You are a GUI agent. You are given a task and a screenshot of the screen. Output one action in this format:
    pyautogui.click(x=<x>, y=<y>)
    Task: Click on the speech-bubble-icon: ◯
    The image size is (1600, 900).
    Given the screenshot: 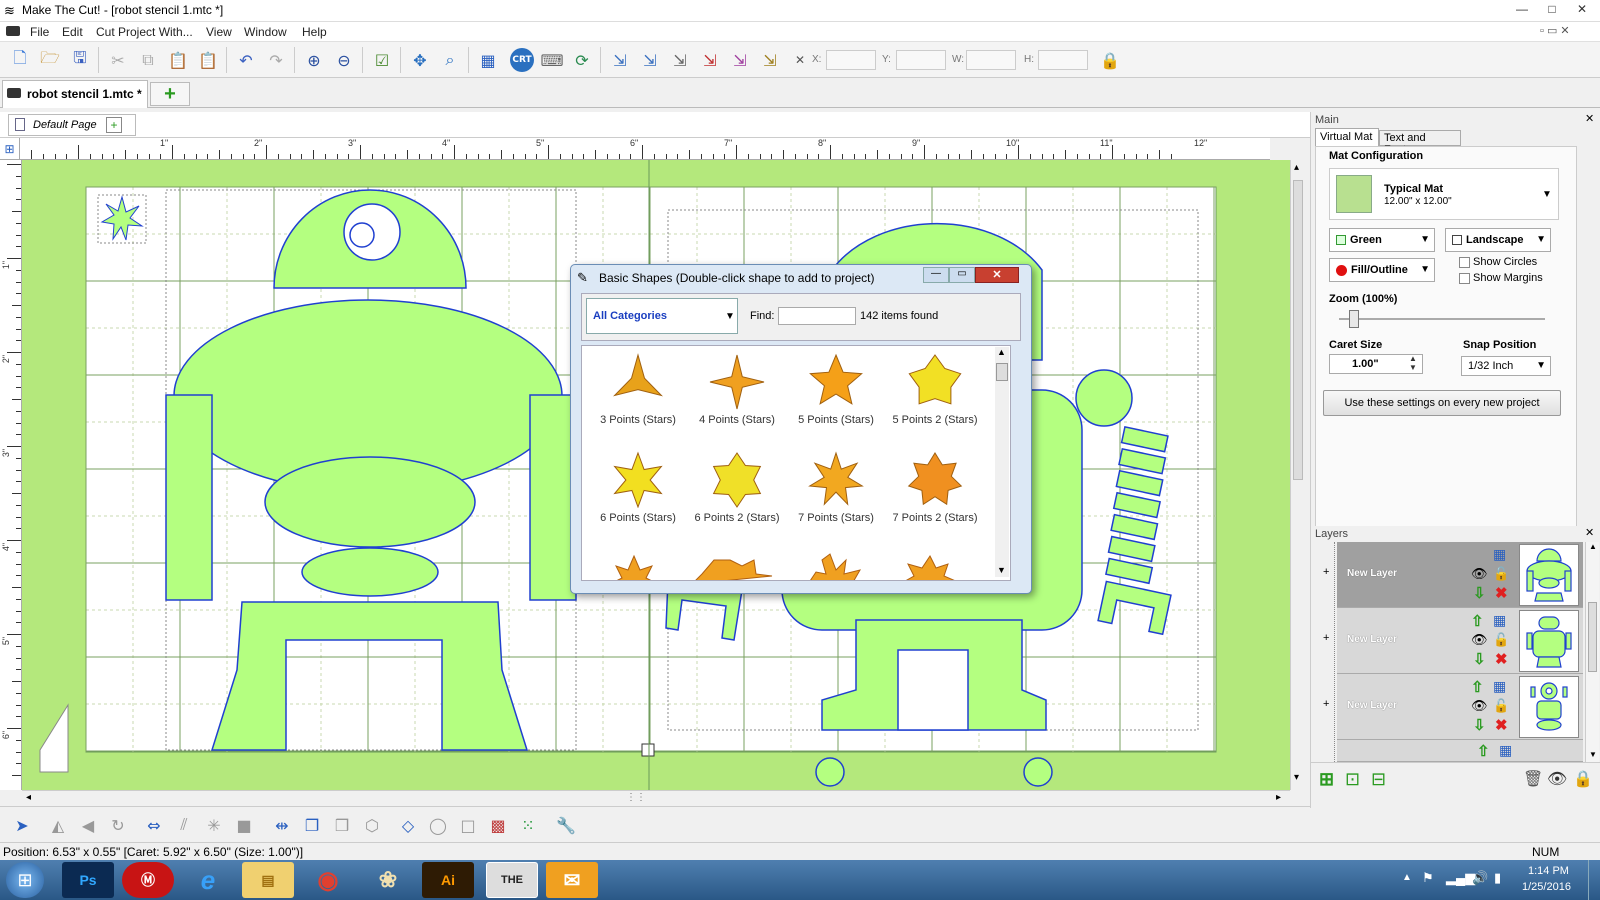 What is the action you would take?
    pyautogui.click(x=438, y=825)
    